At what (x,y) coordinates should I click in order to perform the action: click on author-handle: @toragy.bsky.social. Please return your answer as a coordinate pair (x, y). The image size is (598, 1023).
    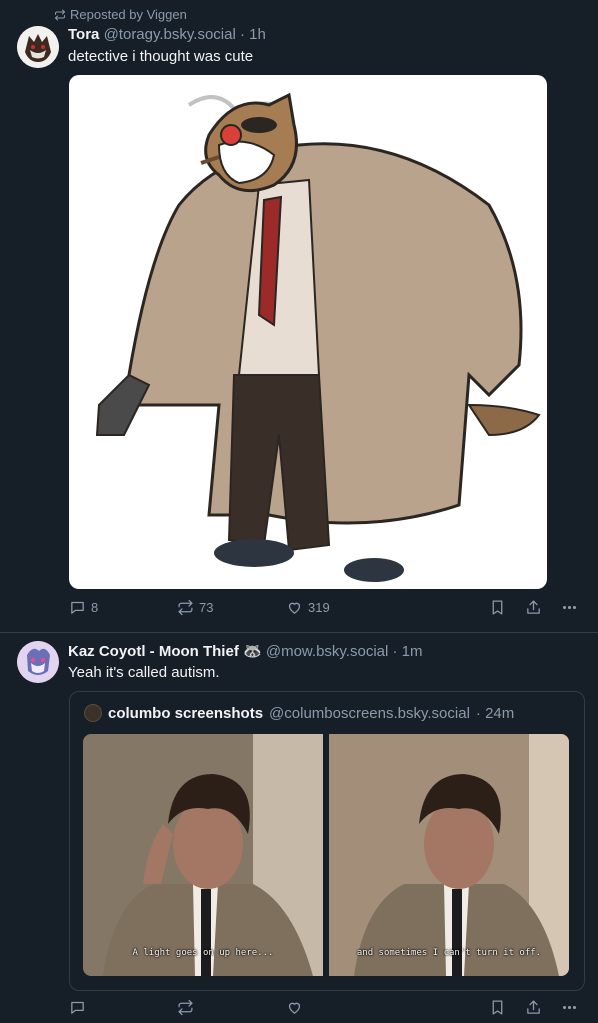
    Looking at the image, I should click on (170, 34).